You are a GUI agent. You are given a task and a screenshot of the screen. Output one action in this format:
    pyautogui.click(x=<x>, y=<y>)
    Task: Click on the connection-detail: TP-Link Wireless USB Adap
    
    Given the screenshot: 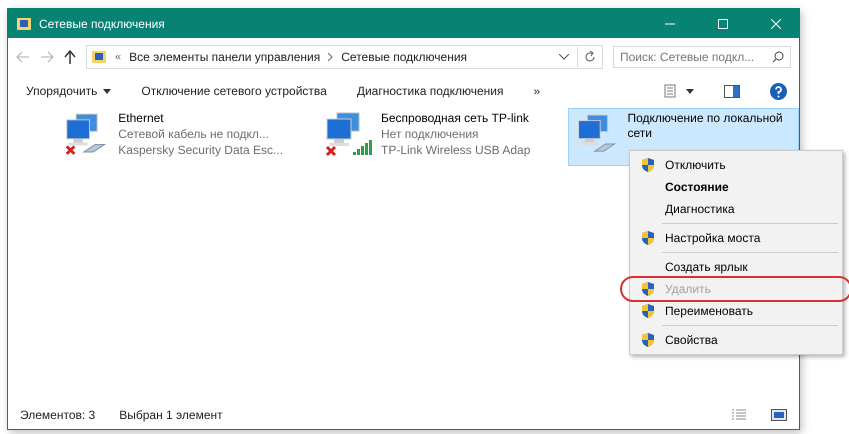 What is the action you would take?
    pyautogui.click(x=455, y=150)
    